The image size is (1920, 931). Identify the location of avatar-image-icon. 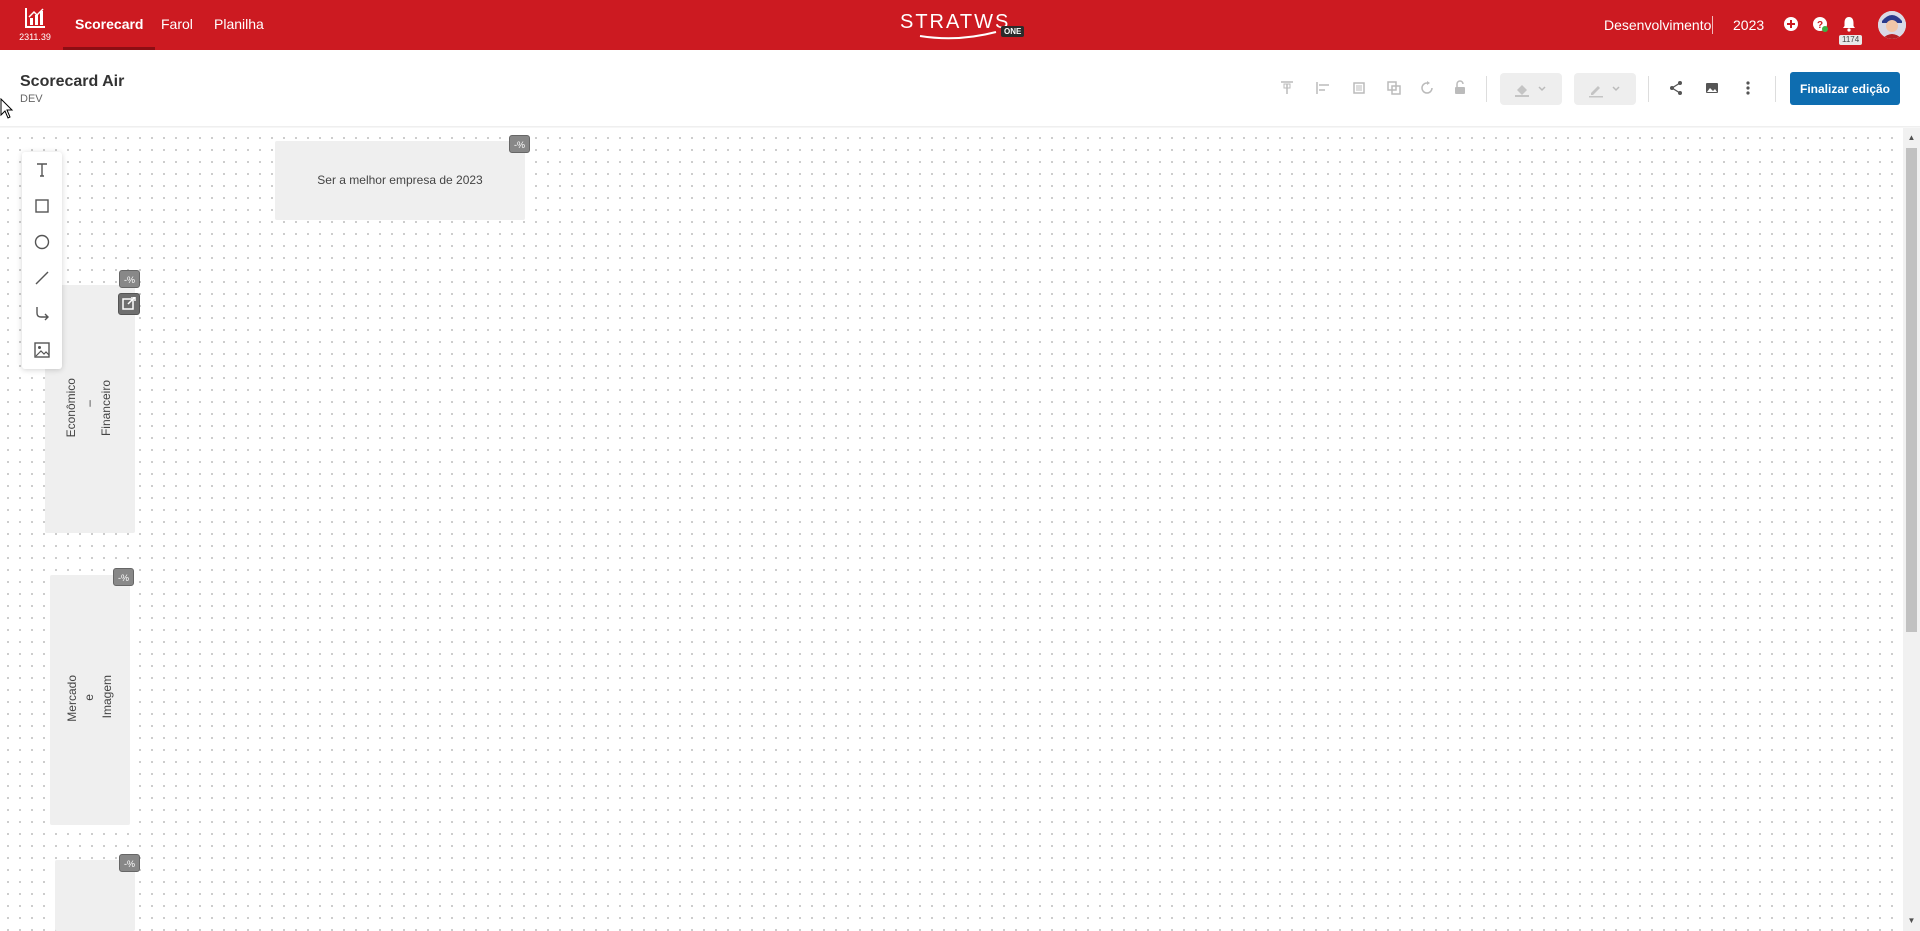
(1892, 25).